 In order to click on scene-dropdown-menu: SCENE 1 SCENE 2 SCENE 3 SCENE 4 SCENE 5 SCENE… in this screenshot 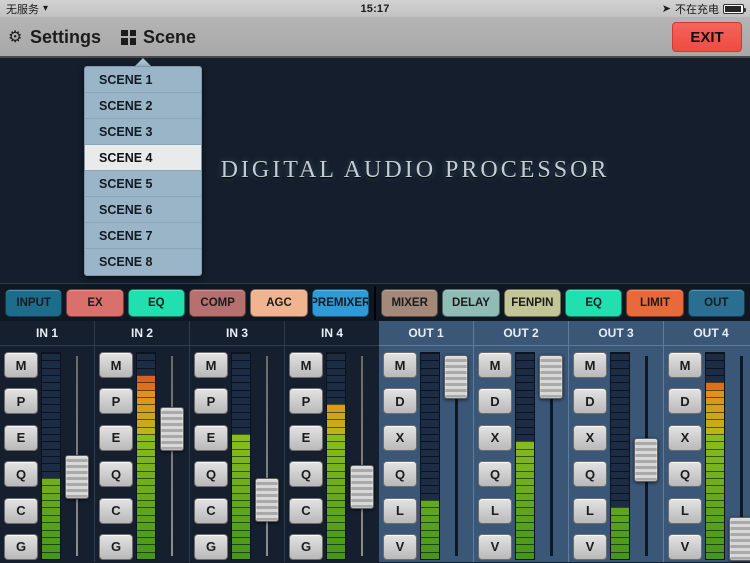, I will do `click(143, 171)`.